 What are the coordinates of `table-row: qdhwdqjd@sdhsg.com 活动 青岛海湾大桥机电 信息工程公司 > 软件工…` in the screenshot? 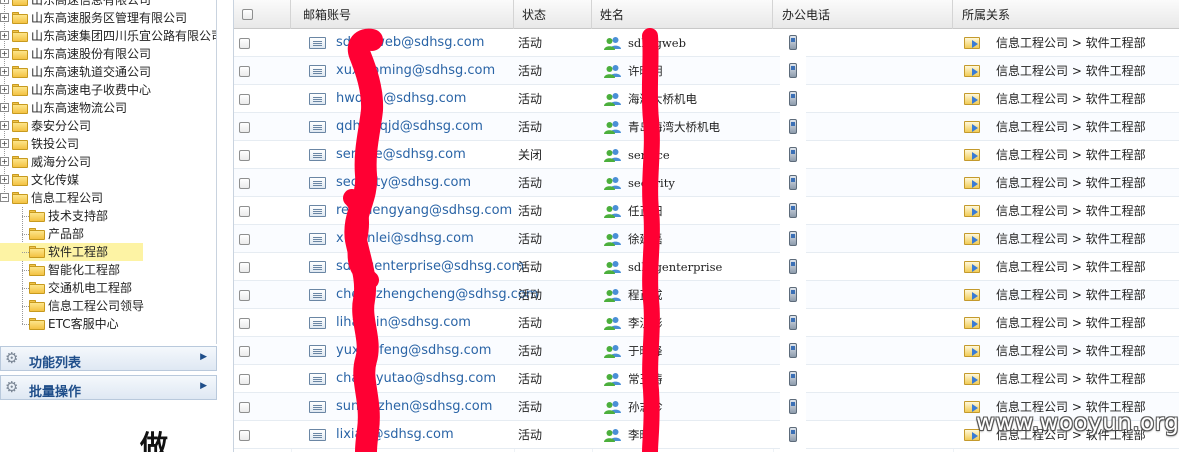 It's located at (706, 127).